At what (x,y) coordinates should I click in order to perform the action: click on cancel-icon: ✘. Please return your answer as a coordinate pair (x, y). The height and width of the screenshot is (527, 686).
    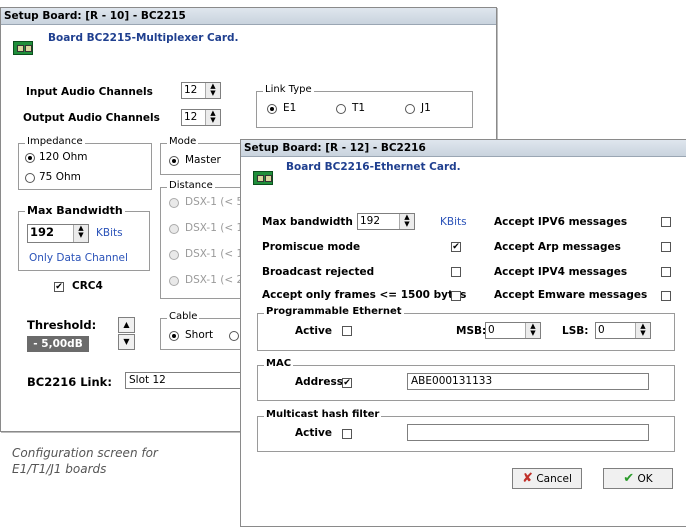
    Looking at the image, I should click on (527, 478).